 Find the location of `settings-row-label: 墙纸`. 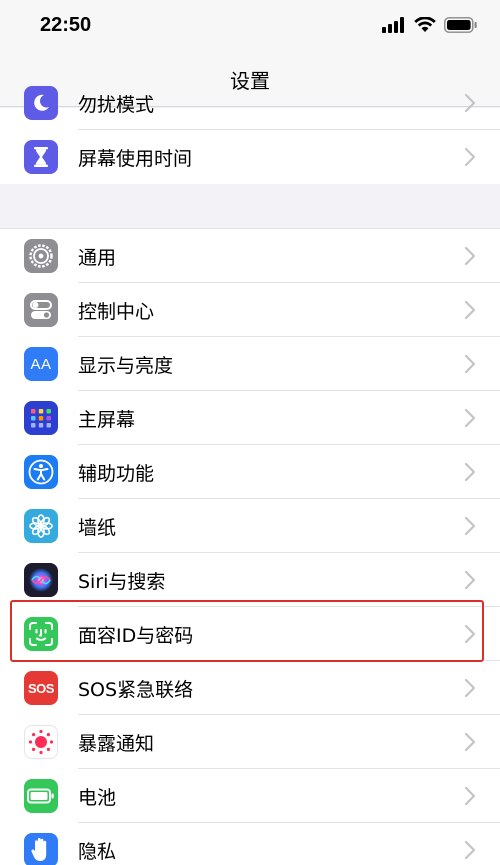

settings-row-label: 墙纸 is located at coordinates (97, 527).